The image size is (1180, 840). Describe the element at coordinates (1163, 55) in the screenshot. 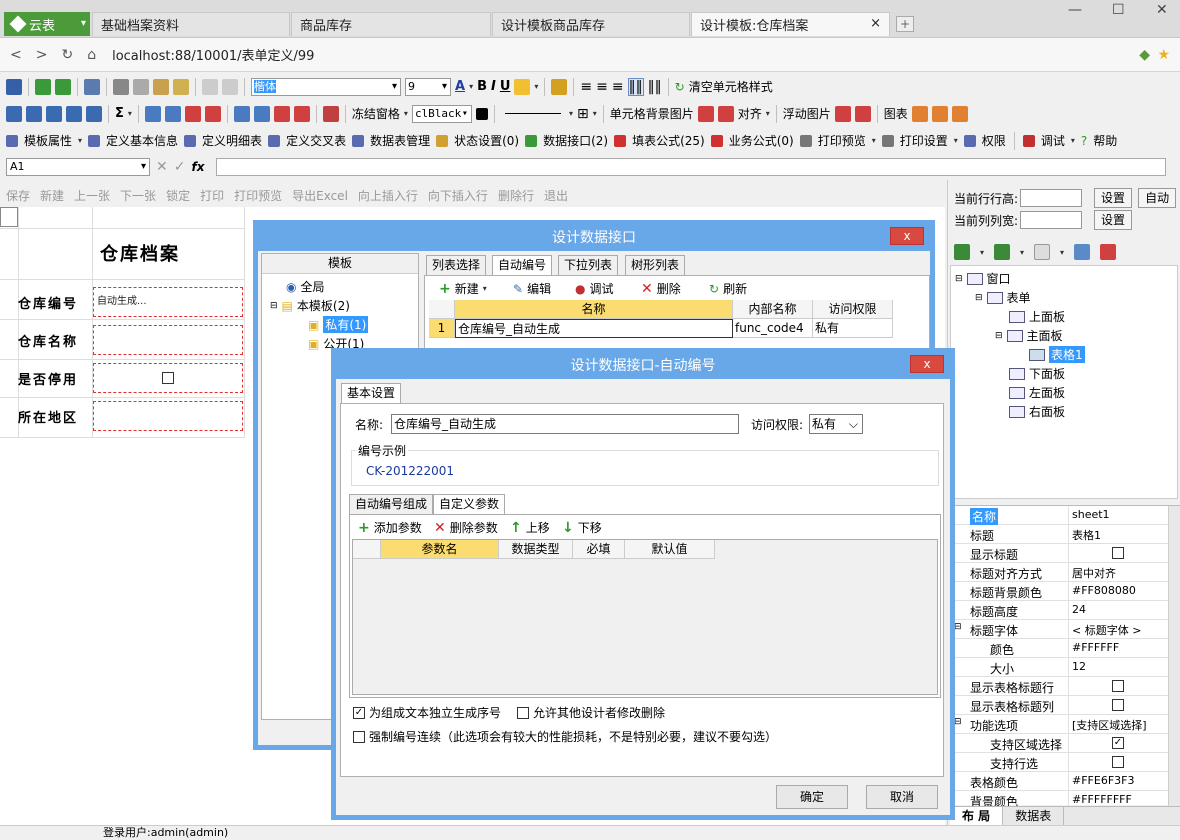

I see `star-icon: ★` at that location.